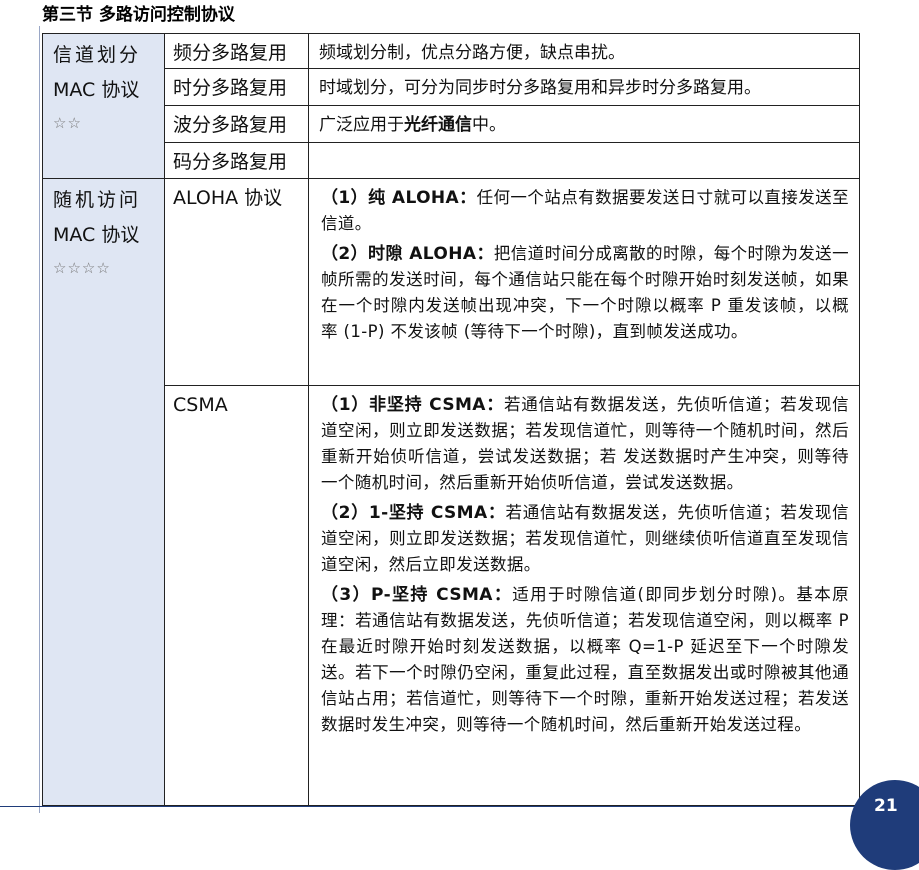 This screenshot has height=870, width=919. Describe the element at coordinates (459, 806) in the screenshot. I see `footer-rule` at that location.